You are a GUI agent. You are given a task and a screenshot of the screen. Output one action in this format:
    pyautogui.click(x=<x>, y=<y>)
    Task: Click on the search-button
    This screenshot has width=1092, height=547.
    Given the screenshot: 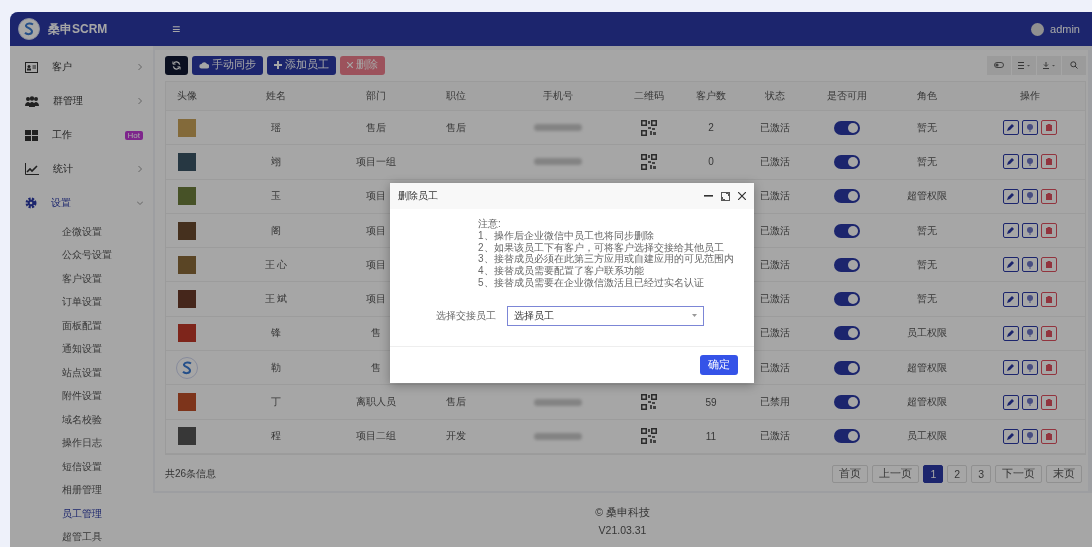 What is the action you would take?
    pyautogui.click(x=1074, y=65)
    